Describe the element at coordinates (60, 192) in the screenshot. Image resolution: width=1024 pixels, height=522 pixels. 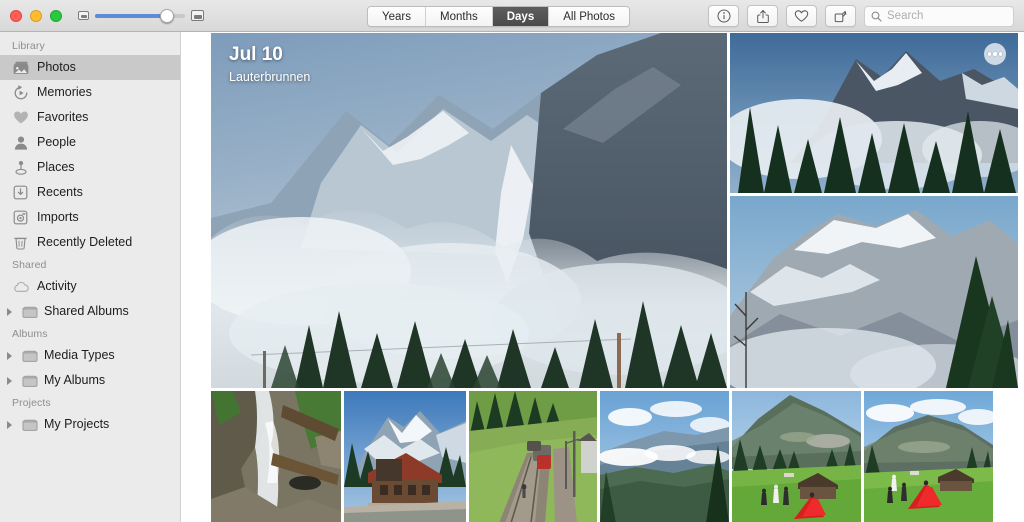
I see `sidebar-item-label: Recents` at that location.